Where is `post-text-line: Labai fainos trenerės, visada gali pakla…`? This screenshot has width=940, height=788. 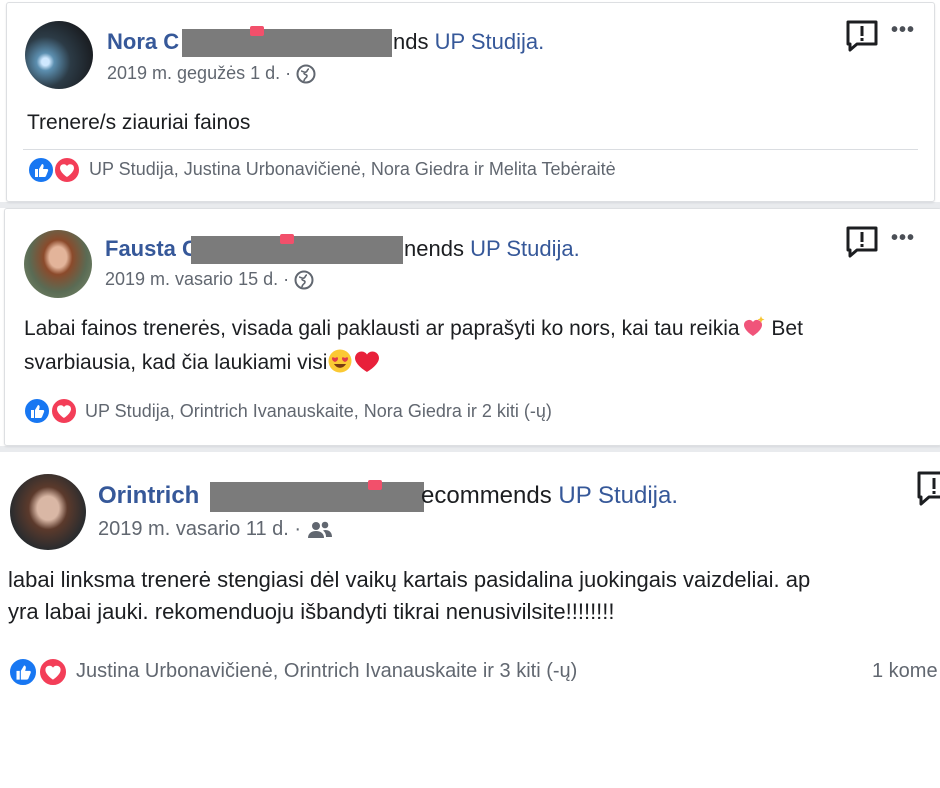 post-text-line: Labai fainos trenerės, visada gali pakla… is located at coordinates (382, 328).